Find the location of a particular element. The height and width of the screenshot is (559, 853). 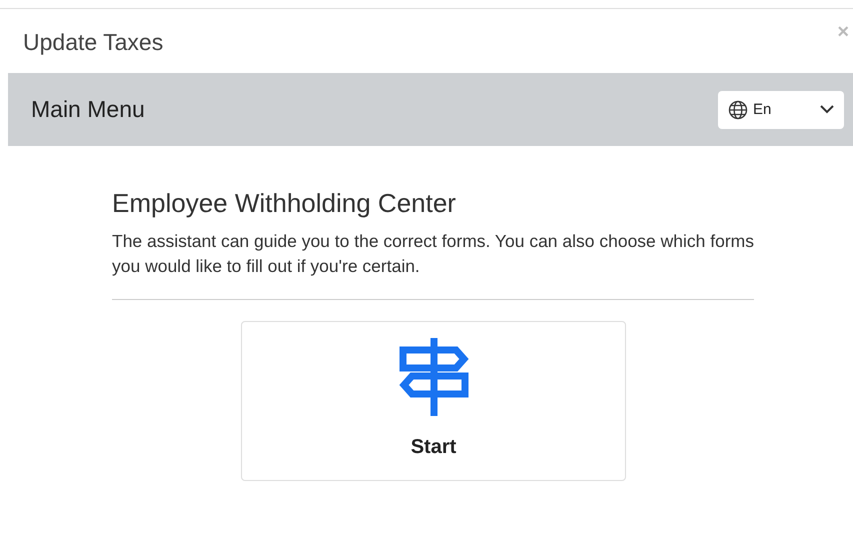

menu-title: Main Menu is located at coordinates (88, 109).